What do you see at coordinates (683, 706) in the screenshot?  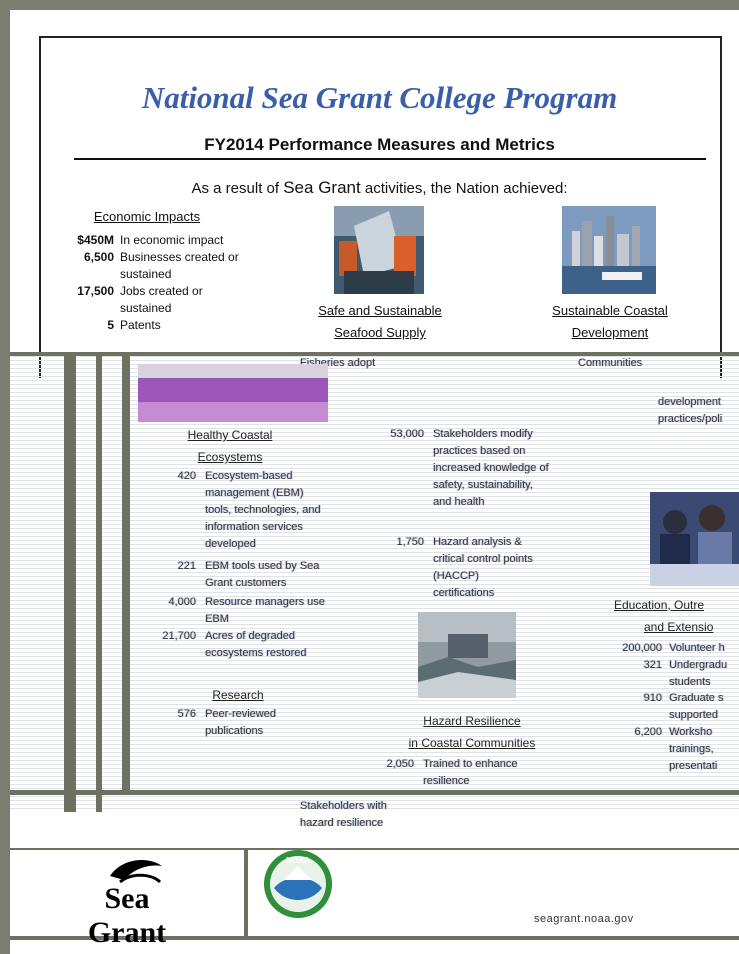 I see `edu-item-3: 910 Graduate s supported` at bounding box center [683, 706].